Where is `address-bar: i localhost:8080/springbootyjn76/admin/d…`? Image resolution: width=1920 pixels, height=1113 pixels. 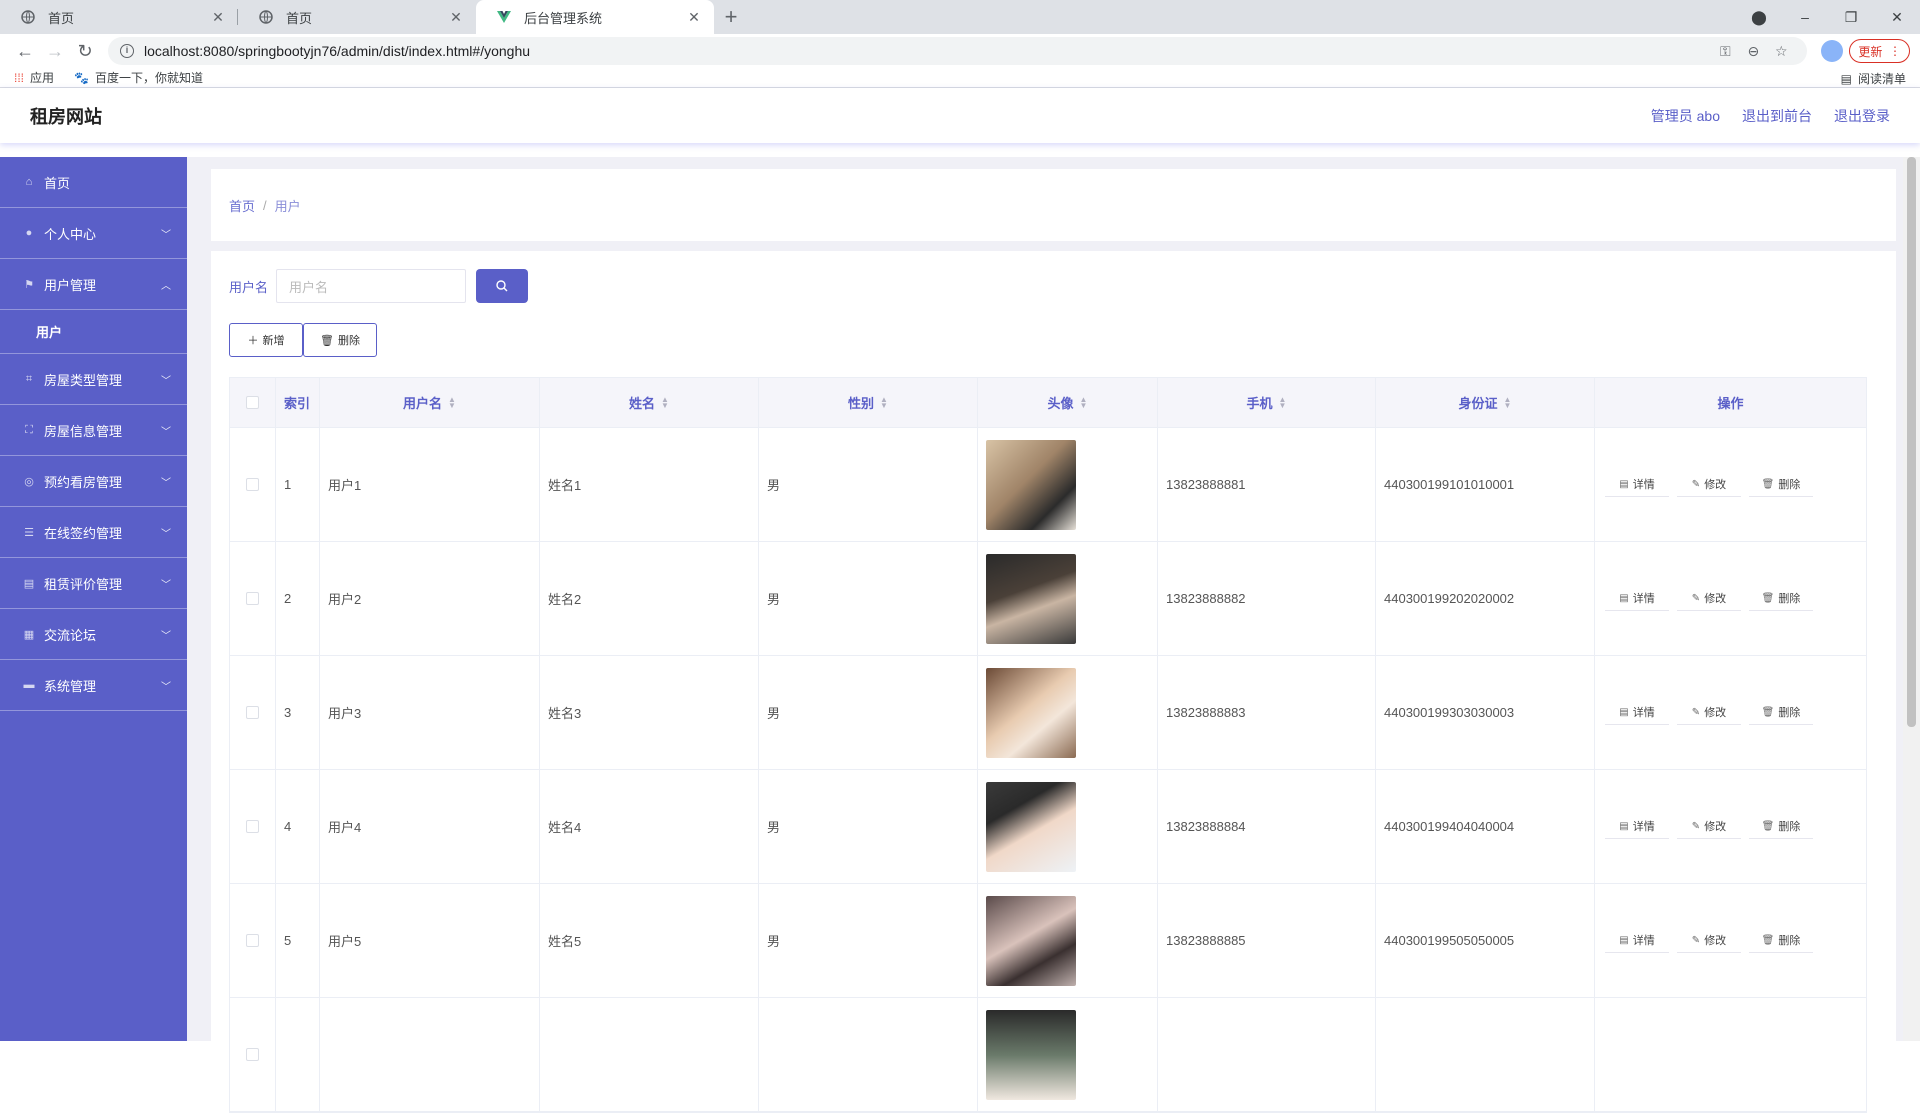
address-bar: i localhost:8080/springbootyjn76/admin/d… is located at coordinates (958, 51).